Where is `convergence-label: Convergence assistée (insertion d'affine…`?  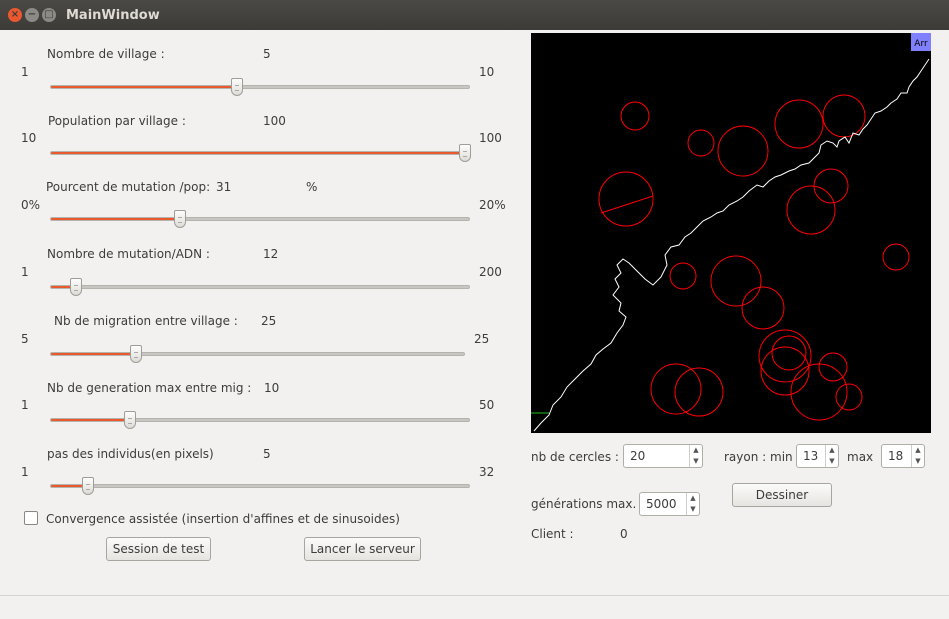 convergence-label: Convergence assistée (insertion d'affine… is located at coordinates (223, 519).